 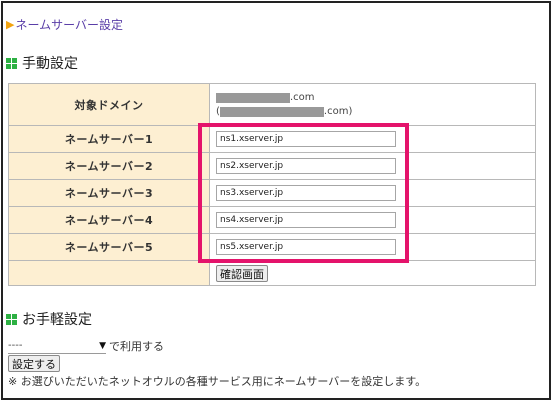 I want to click on nameserver-1-label: ネームサーバー1, so click(x=109, y=139).